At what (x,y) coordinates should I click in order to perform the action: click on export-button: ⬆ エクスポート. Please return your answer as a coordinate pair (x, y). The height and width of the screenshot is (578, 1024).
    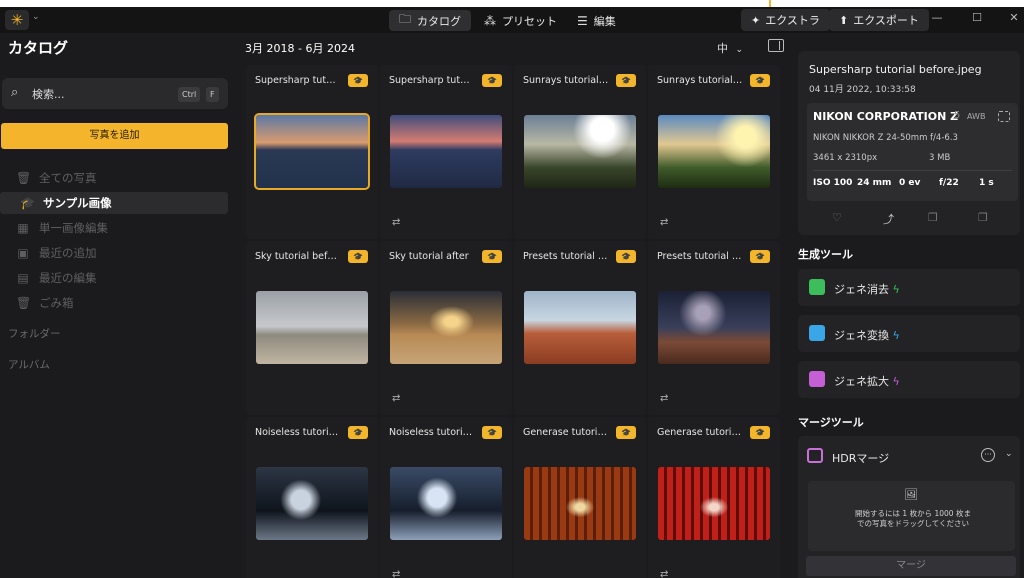
    Looking at the image, I should click on (879, 20).